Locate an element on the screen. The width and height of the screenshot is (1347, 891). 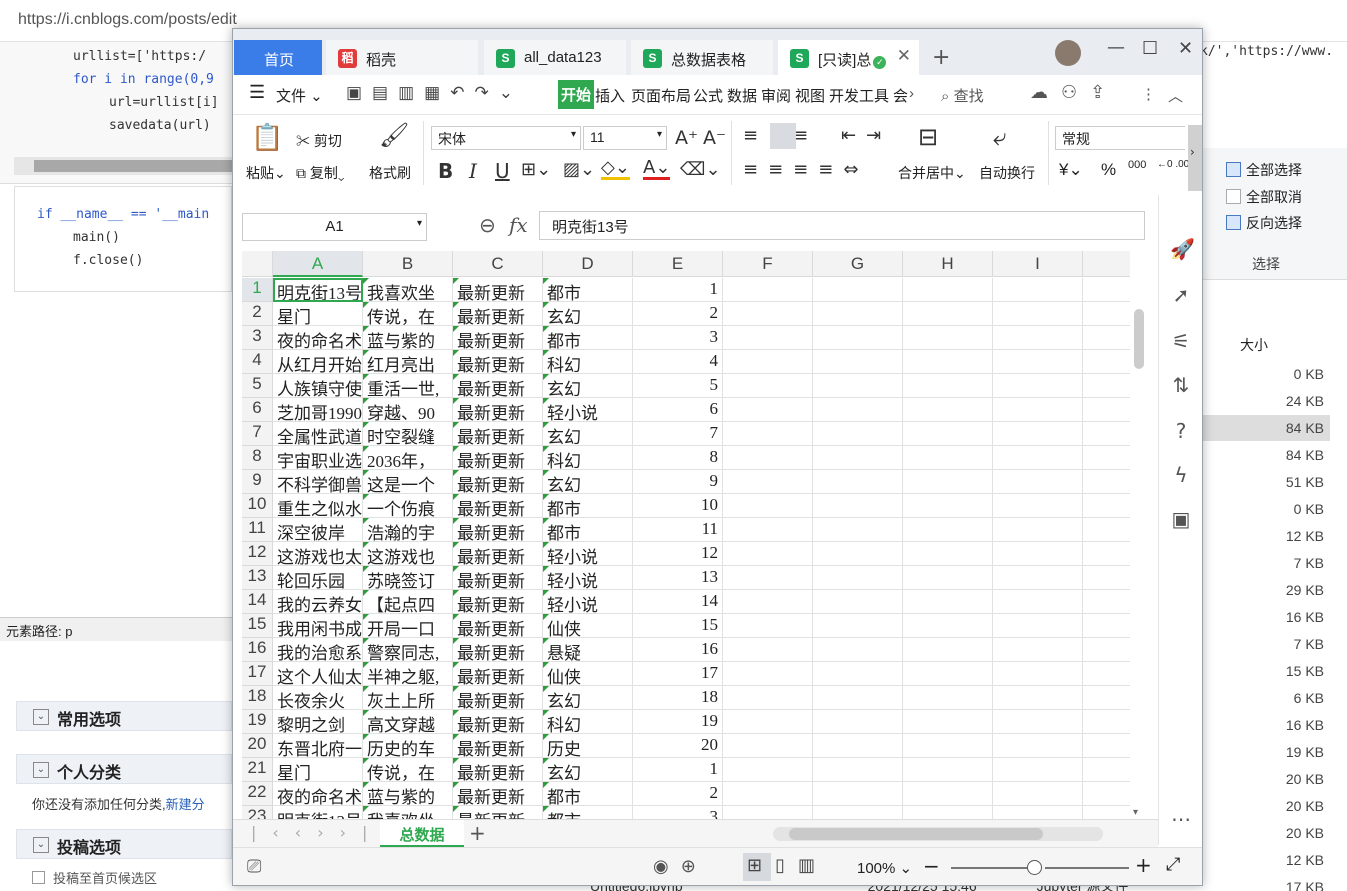
cell-a: 这个人仙太 is located at coordinates (318, 674).